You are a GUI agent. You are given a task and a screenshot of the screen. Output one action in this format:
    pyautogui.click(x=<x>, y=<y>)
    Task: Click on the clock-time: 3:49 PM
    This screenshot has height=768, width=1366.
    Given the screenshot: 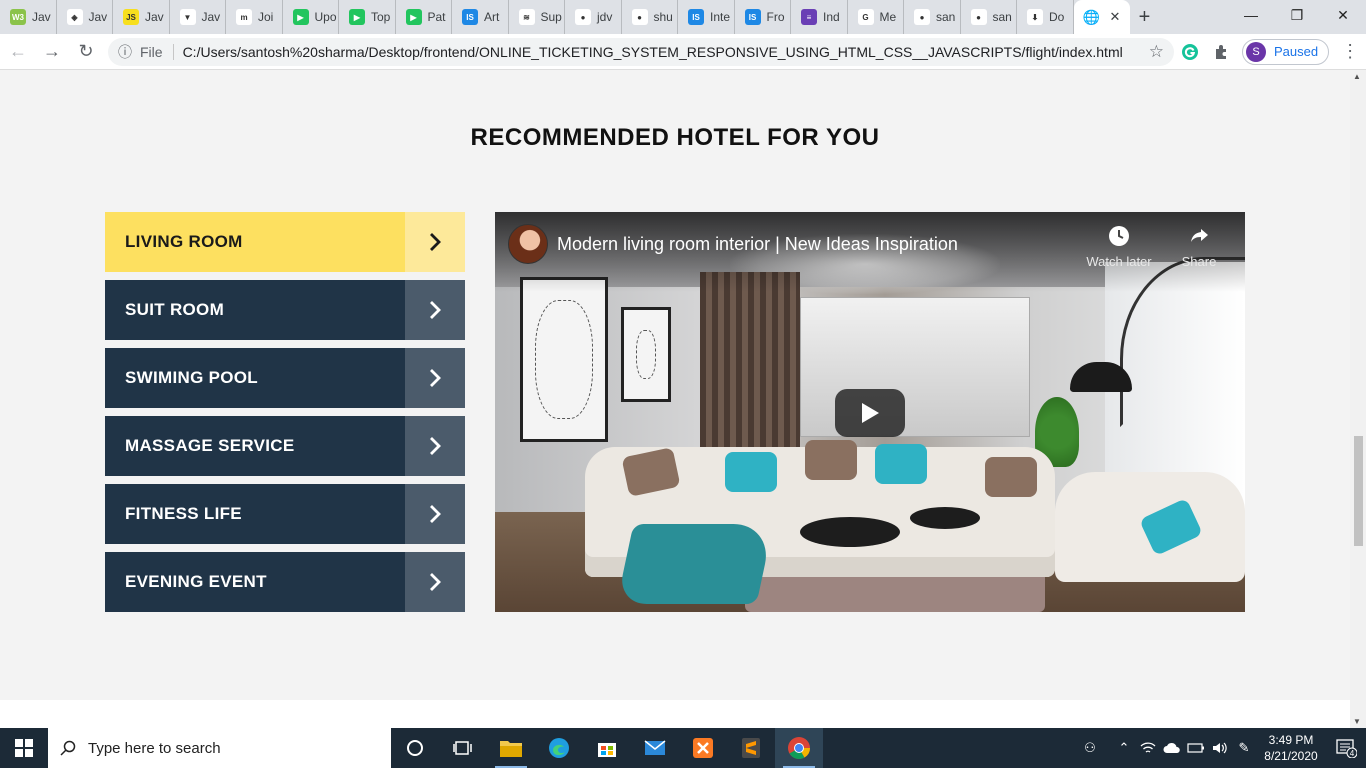 What is the action you would take?
    pyautogui.click(x=1291, y=740)
    